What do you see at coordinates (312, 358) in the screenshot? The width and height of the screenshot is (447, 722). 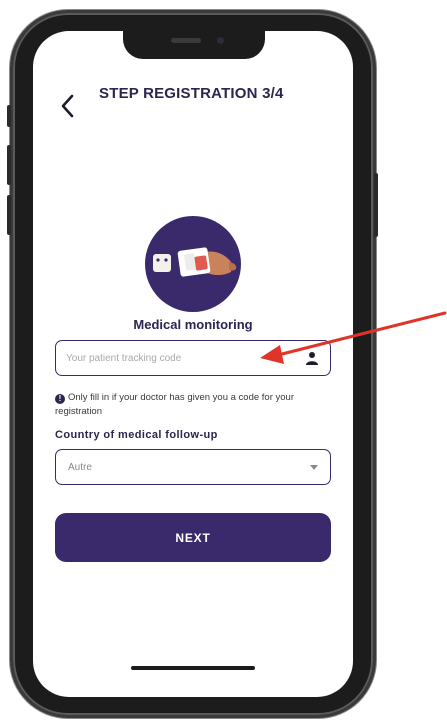 I see `person-icon` at bounding box center [312, 358].